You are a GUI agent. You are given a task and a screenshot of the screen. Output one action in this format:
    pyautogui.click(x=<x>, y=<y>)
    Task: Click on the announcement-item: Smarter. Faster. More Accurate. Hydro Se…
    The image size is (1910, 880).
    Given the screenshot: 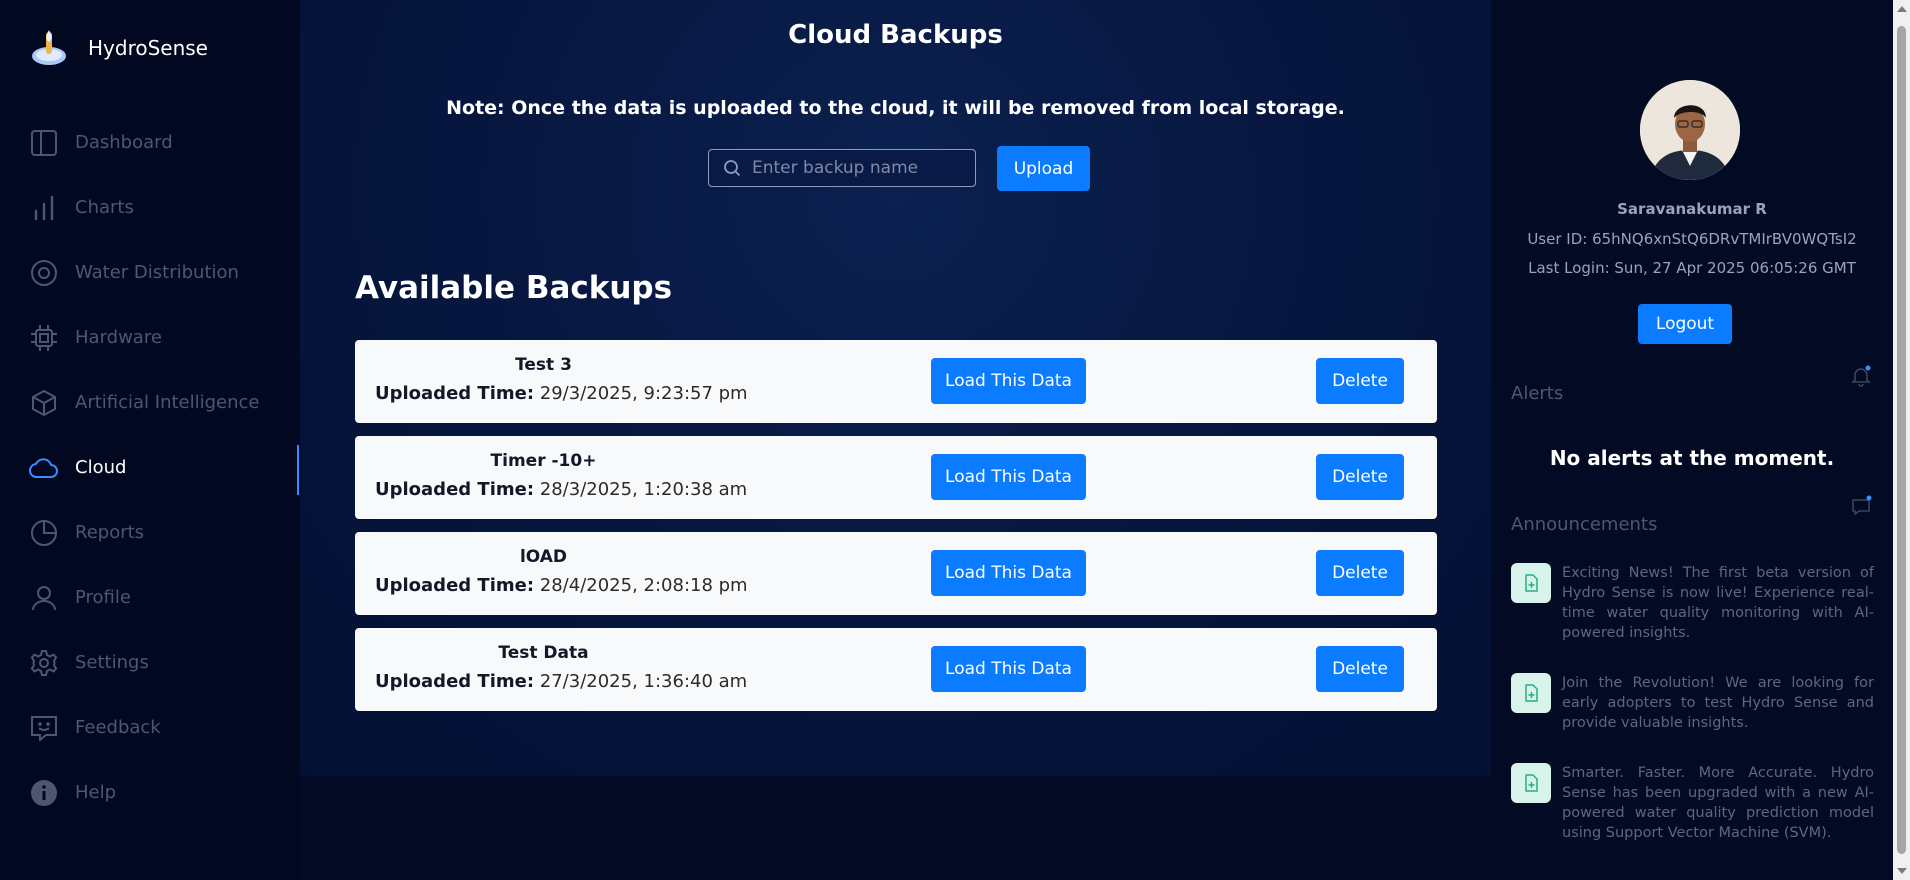 What is the action you would take?
    pyautogui.click(x=1692, y=803)
    